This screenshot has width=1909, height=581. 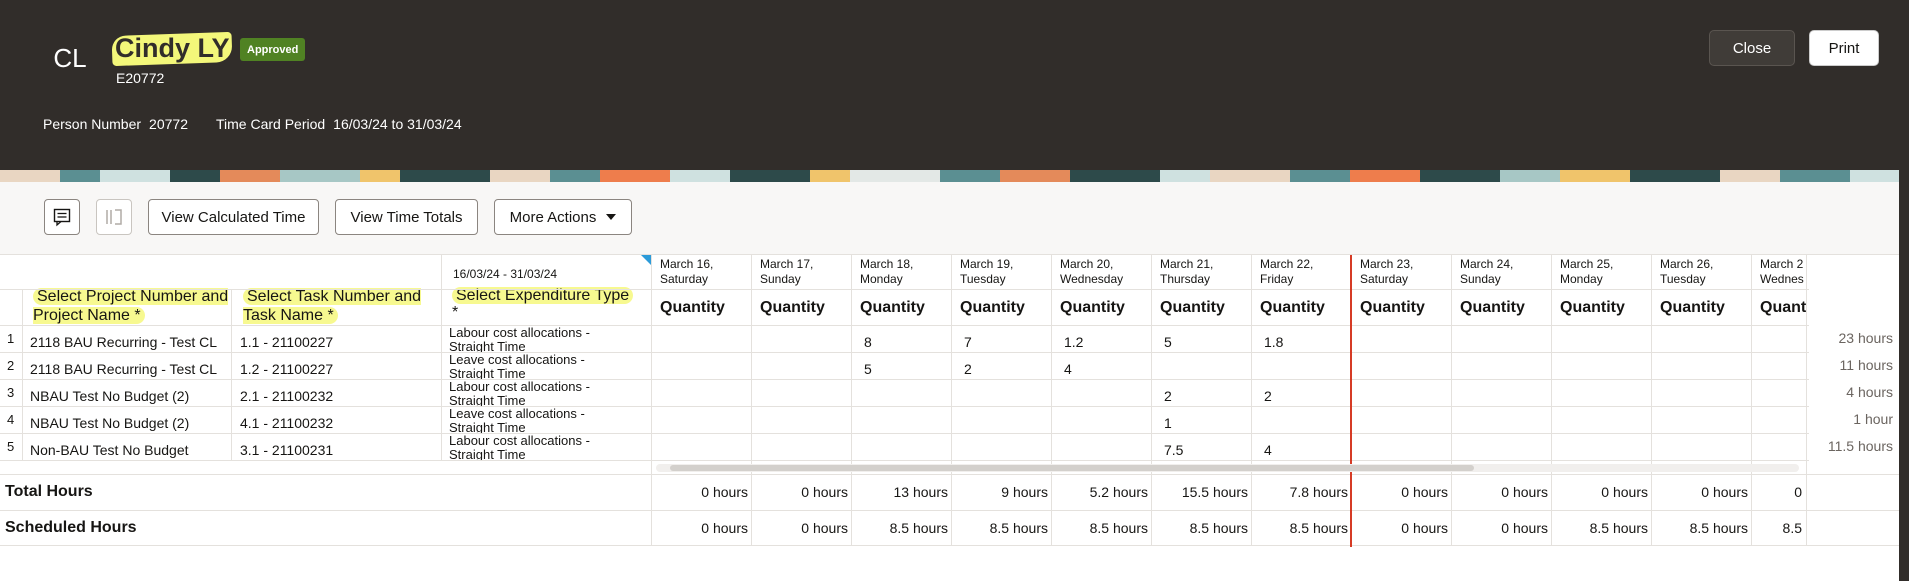 What do you see at coordinates (1384, 279) in the screenshot?
I see `day-name: Saturday` at bounding box center [1384, 279].